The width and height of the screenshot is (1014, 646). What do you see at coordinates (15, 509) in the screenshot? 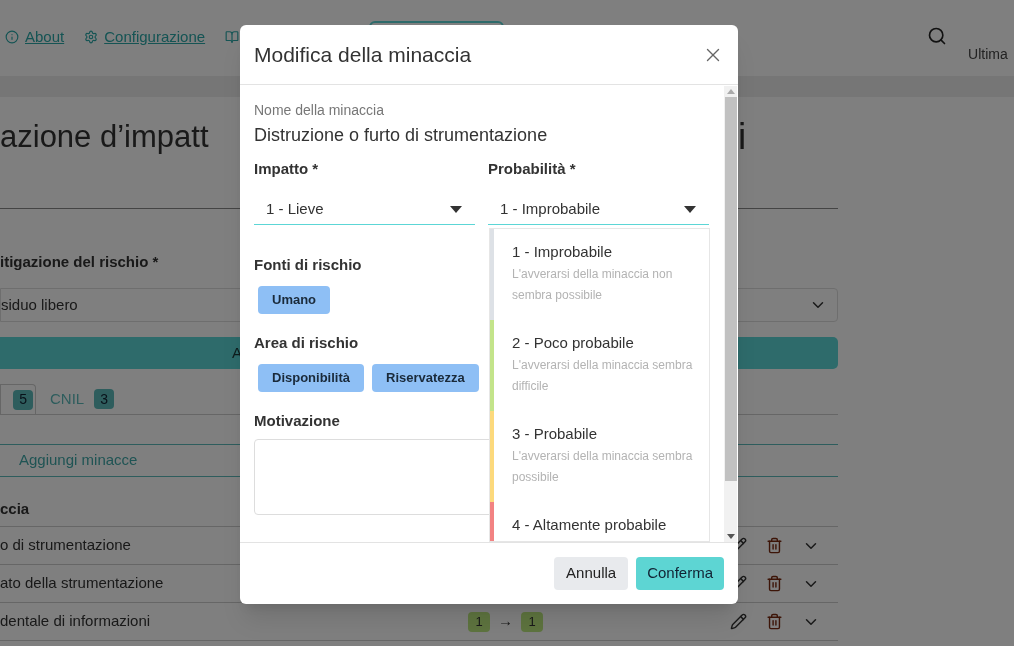
I see `column-header: ccia` at bounding box center [15, 509].